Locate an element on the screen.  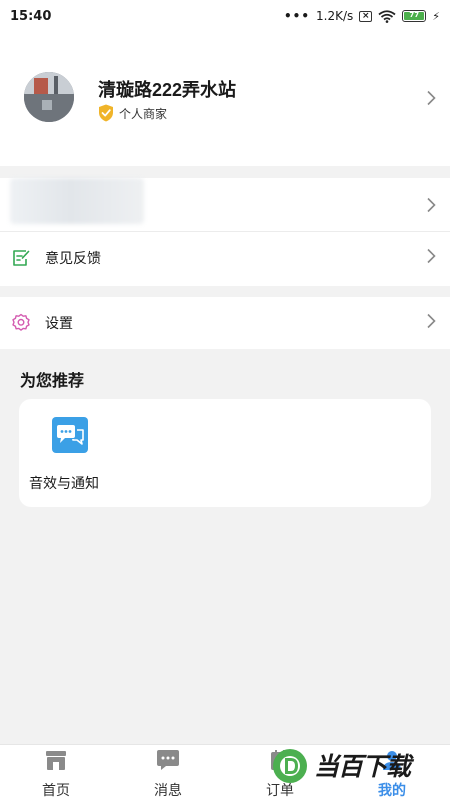
recommend-card: 音效与通知 is located at coordinates (225, 453).